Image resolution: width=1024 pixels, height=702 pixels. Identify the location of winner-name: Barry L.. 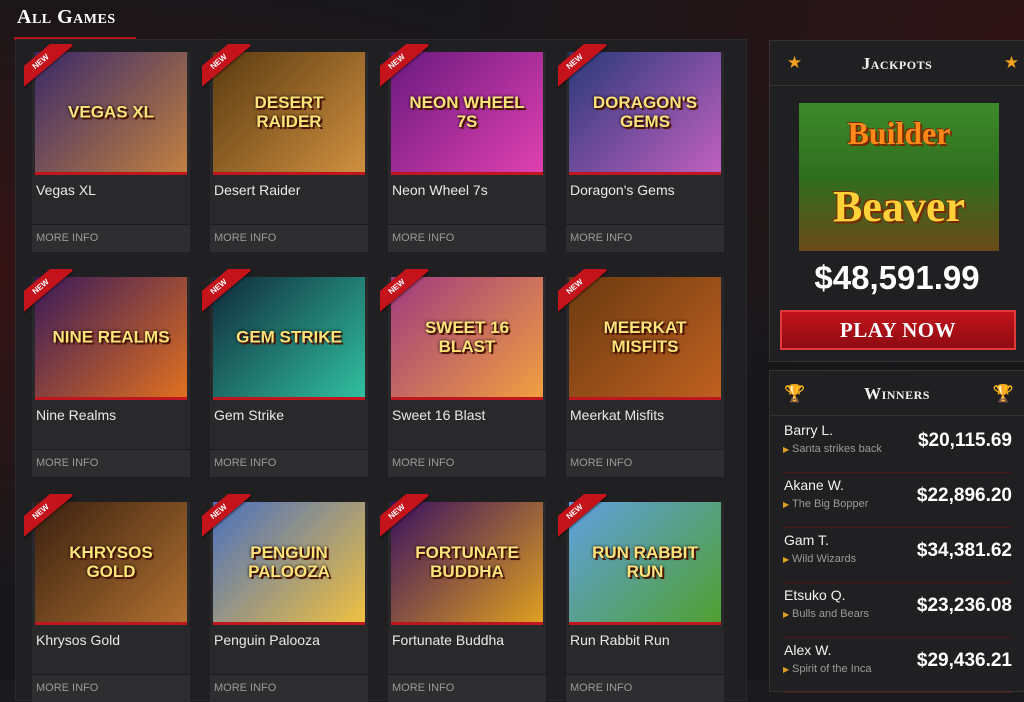
(809, 430).